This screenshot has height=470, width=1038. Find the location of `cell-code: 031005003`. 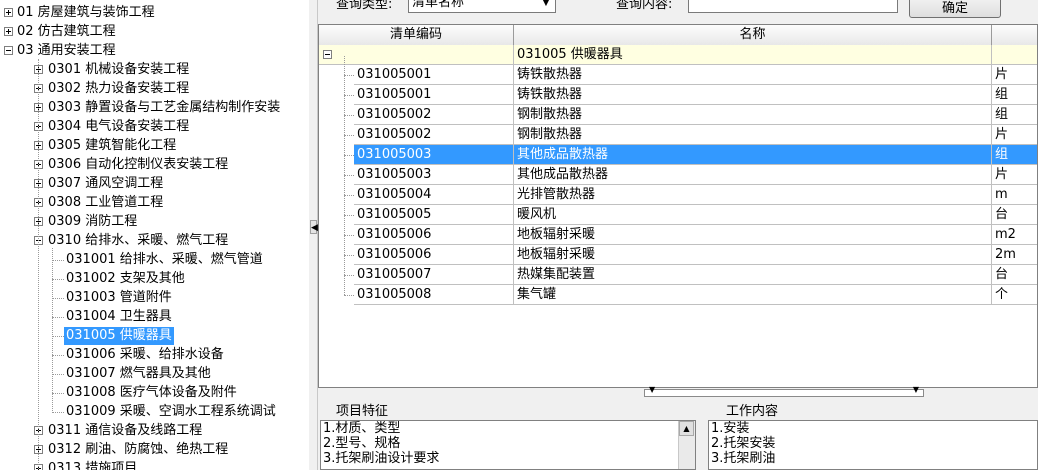

cell-code: 031005003 is located at coordinates (434, 175).